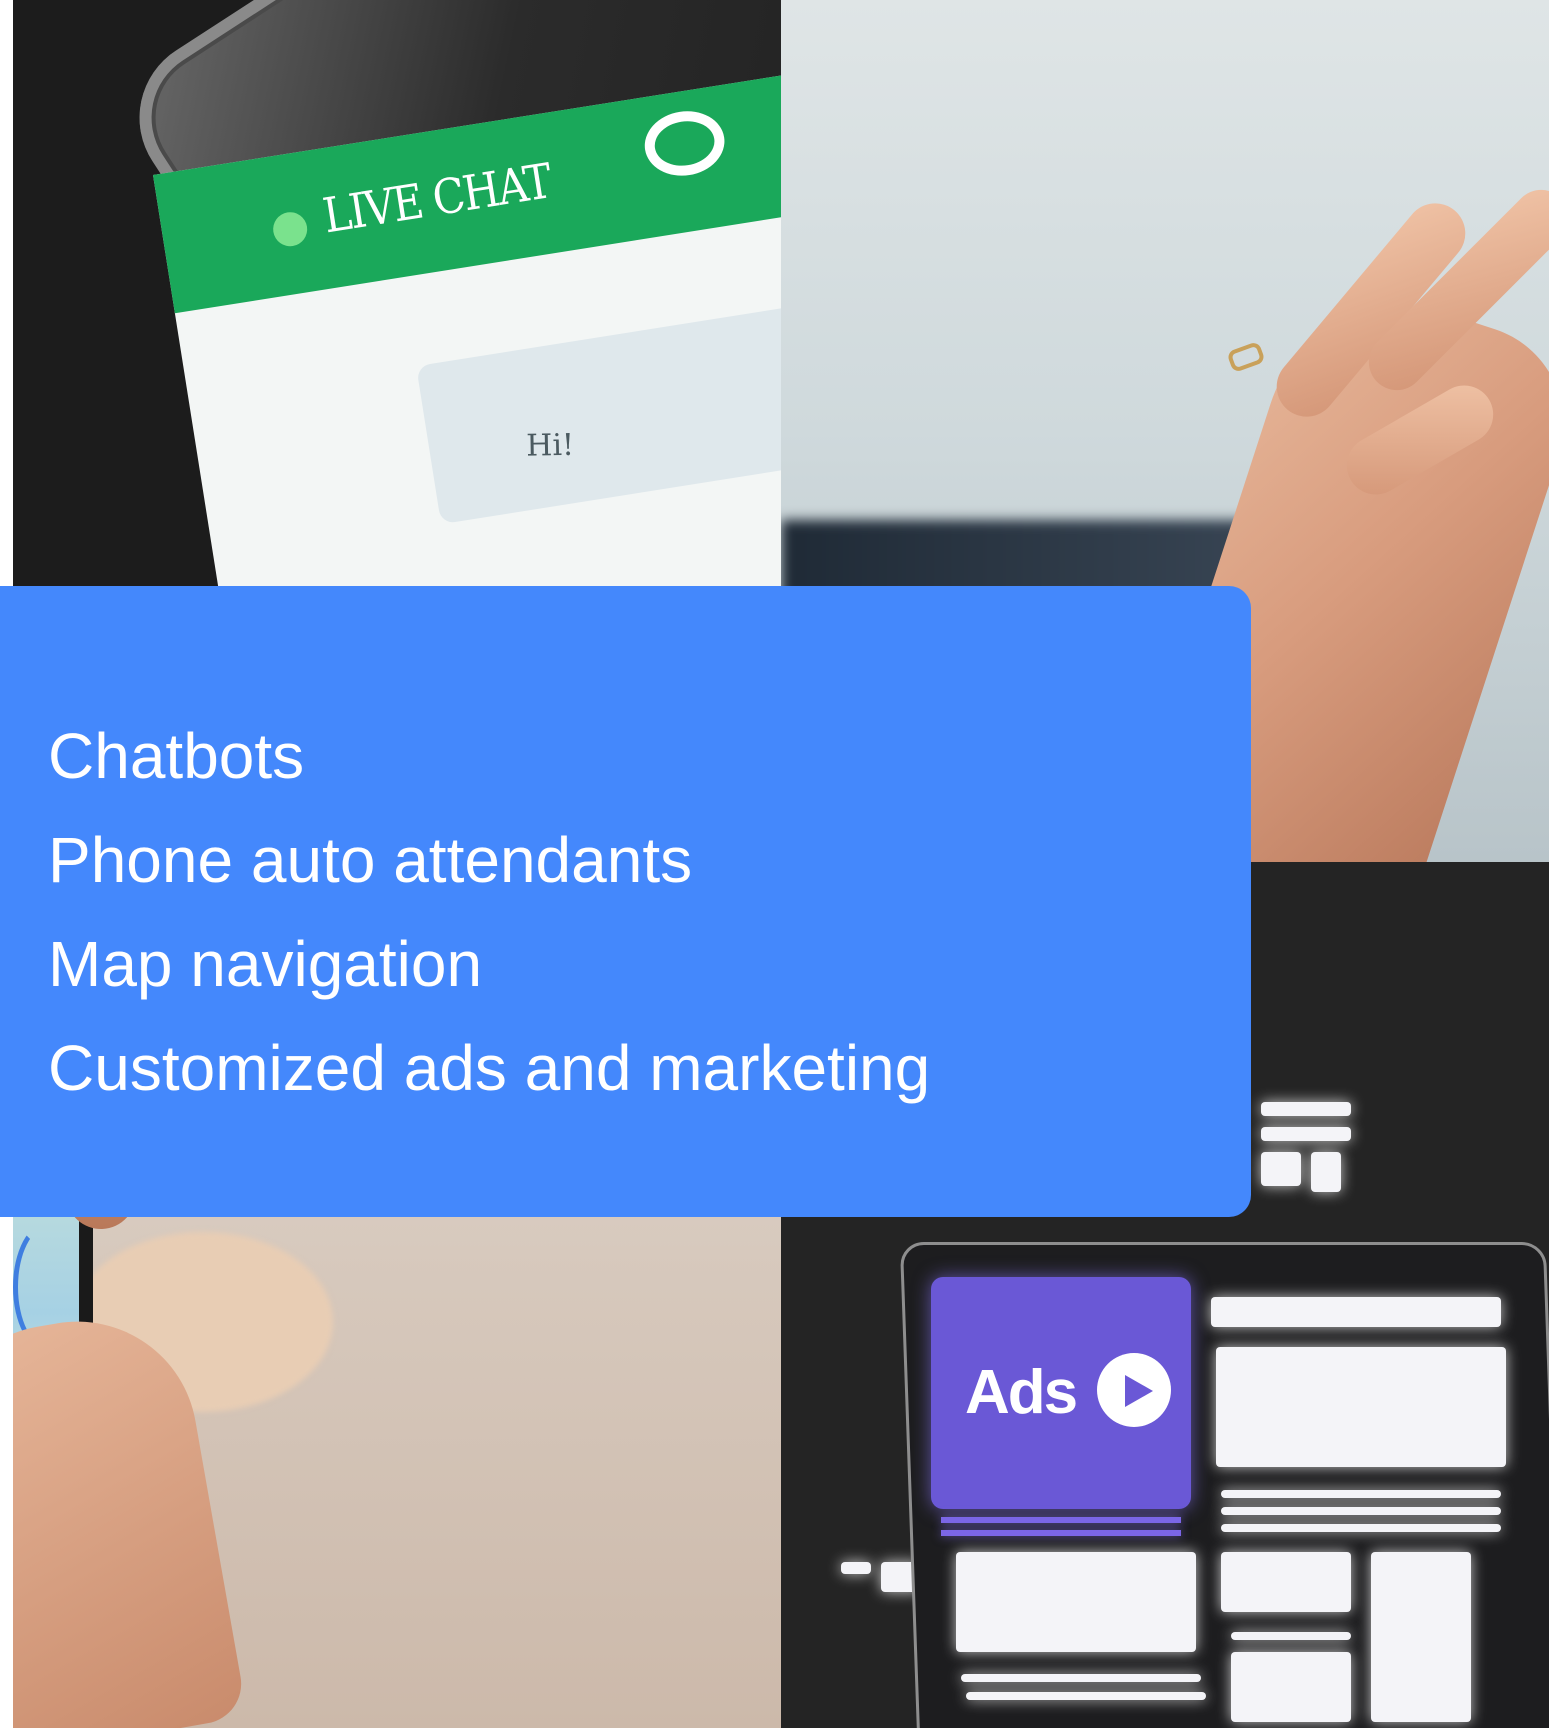  I want to click on ring-icon, so click(1246, 357).